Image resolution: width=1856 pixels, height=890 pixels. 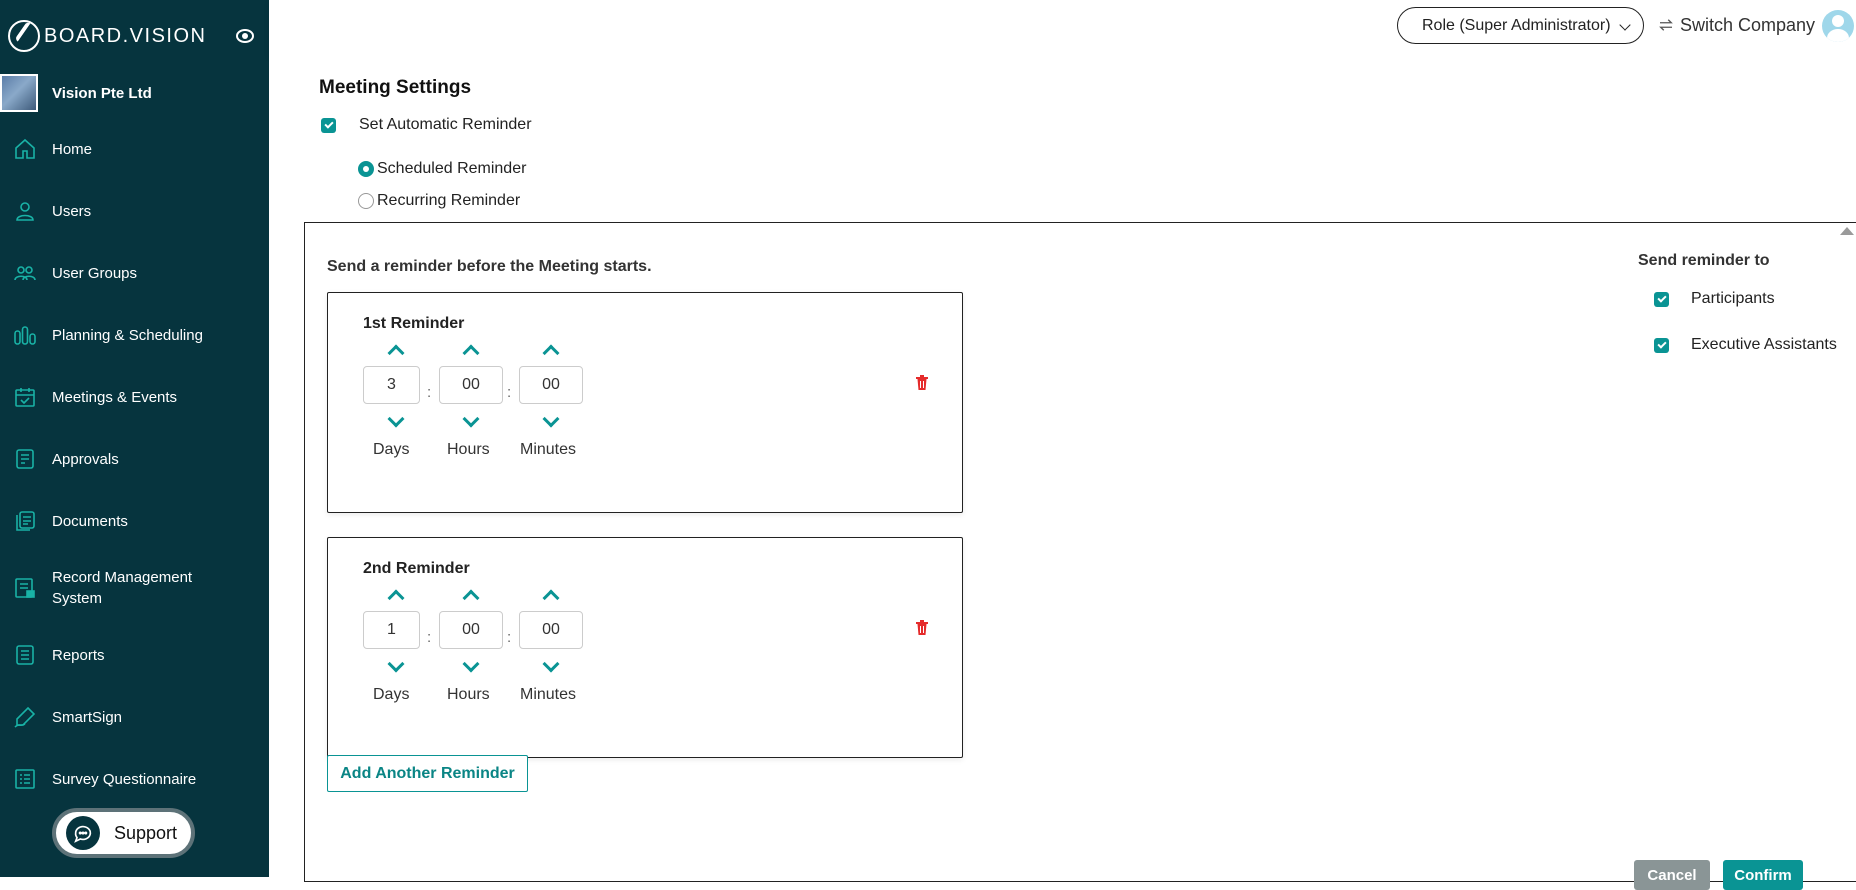 What do you see at coordinates (416, 568) in the screenshot?
I see `reminder-title: 2nd Reminder` at bounding box center [416, 568].